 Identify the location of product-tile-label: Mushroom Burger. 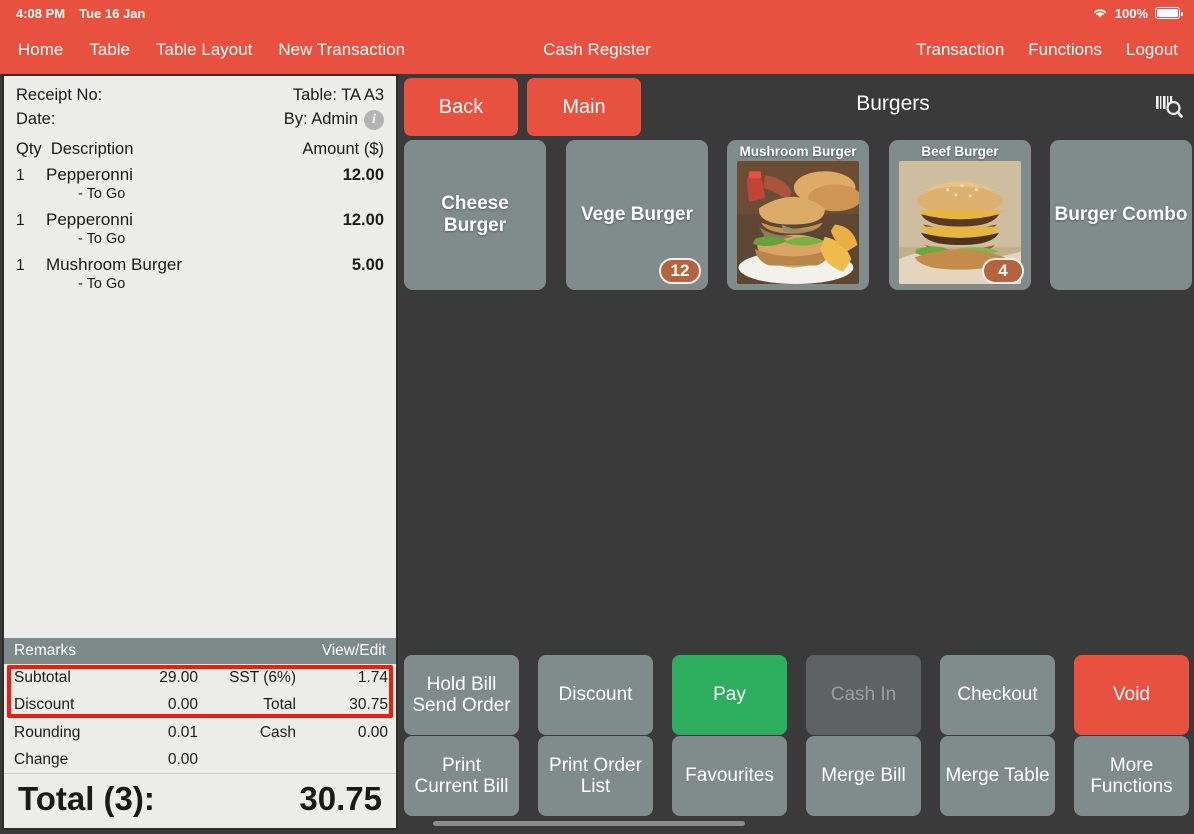
(798, 151).